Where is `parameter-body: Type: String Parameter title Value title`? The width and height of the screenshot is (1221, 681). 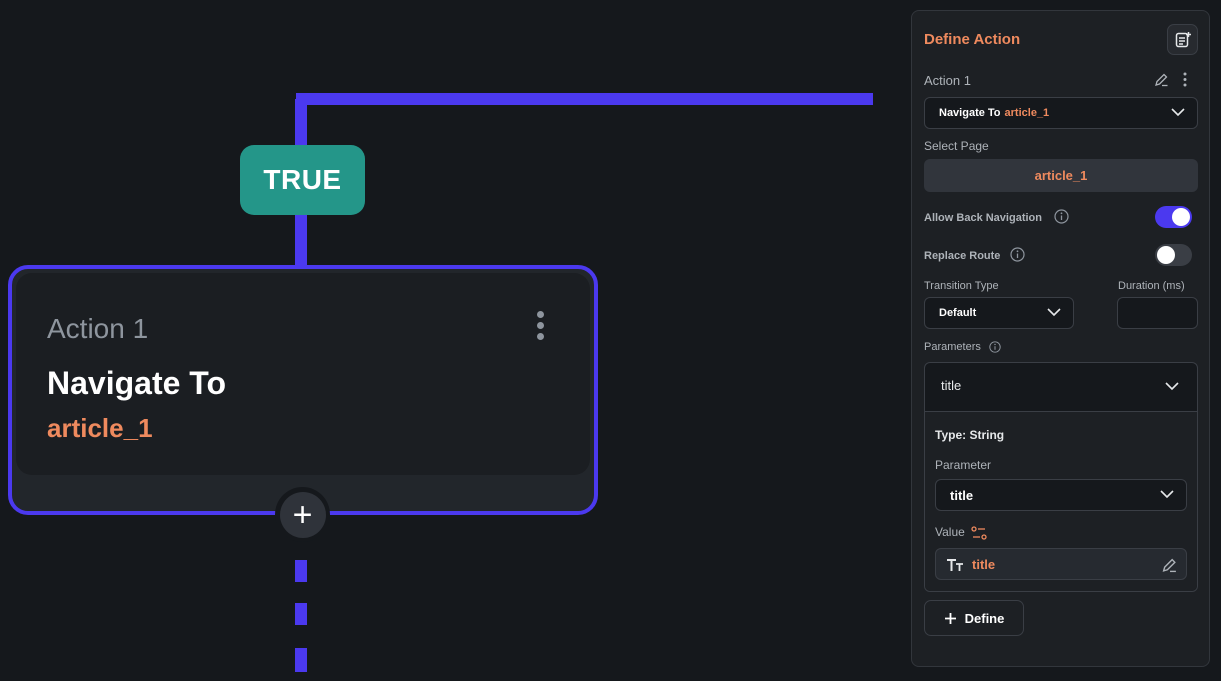
parameter-body: Type: String Parameter title Value title is located at coordinates (1061, 501).